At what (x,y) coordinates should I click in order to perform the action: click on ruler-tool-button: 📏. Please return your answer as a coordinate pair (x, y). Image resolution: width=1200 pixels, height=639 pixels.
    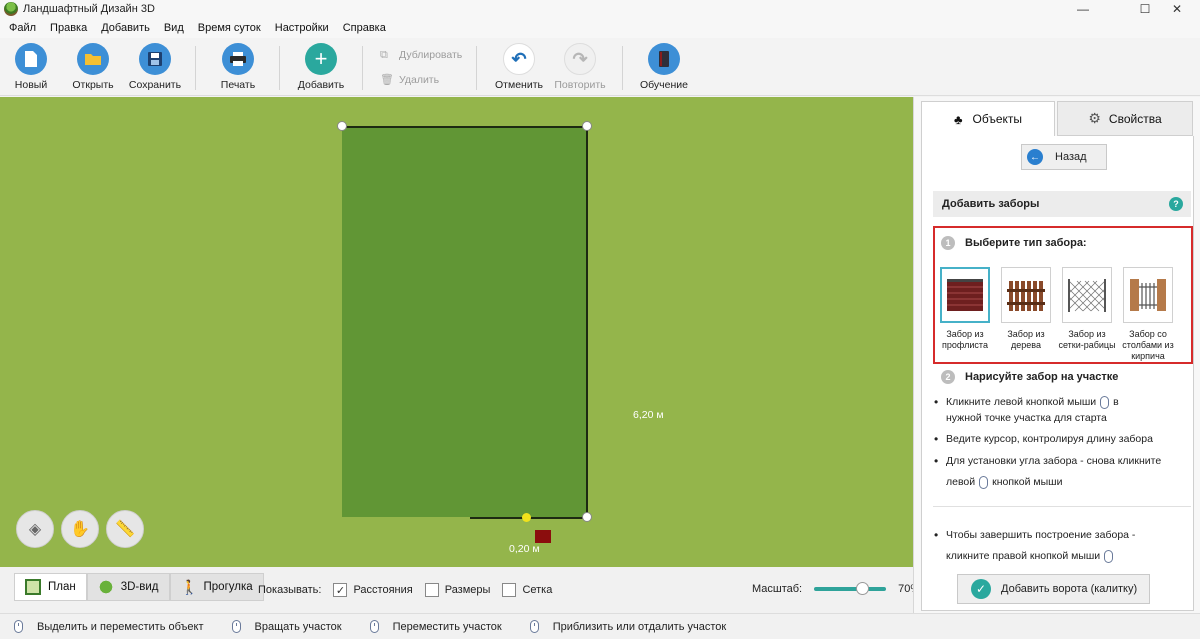
    Looking at the image, I should click on (125, 529).